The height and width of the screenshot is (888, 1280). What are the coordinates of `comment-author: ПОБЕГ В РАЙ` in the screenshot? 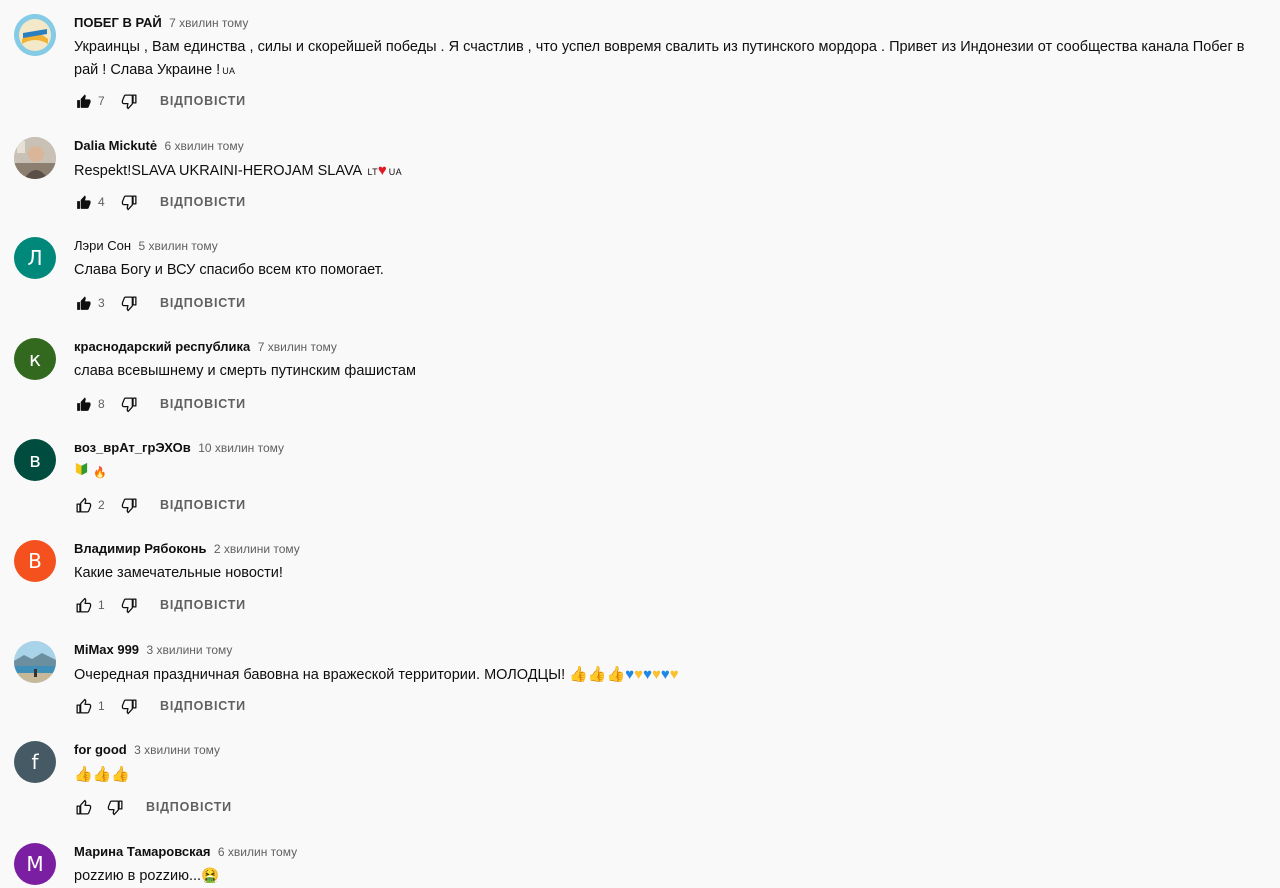 It's located at (118, 22).